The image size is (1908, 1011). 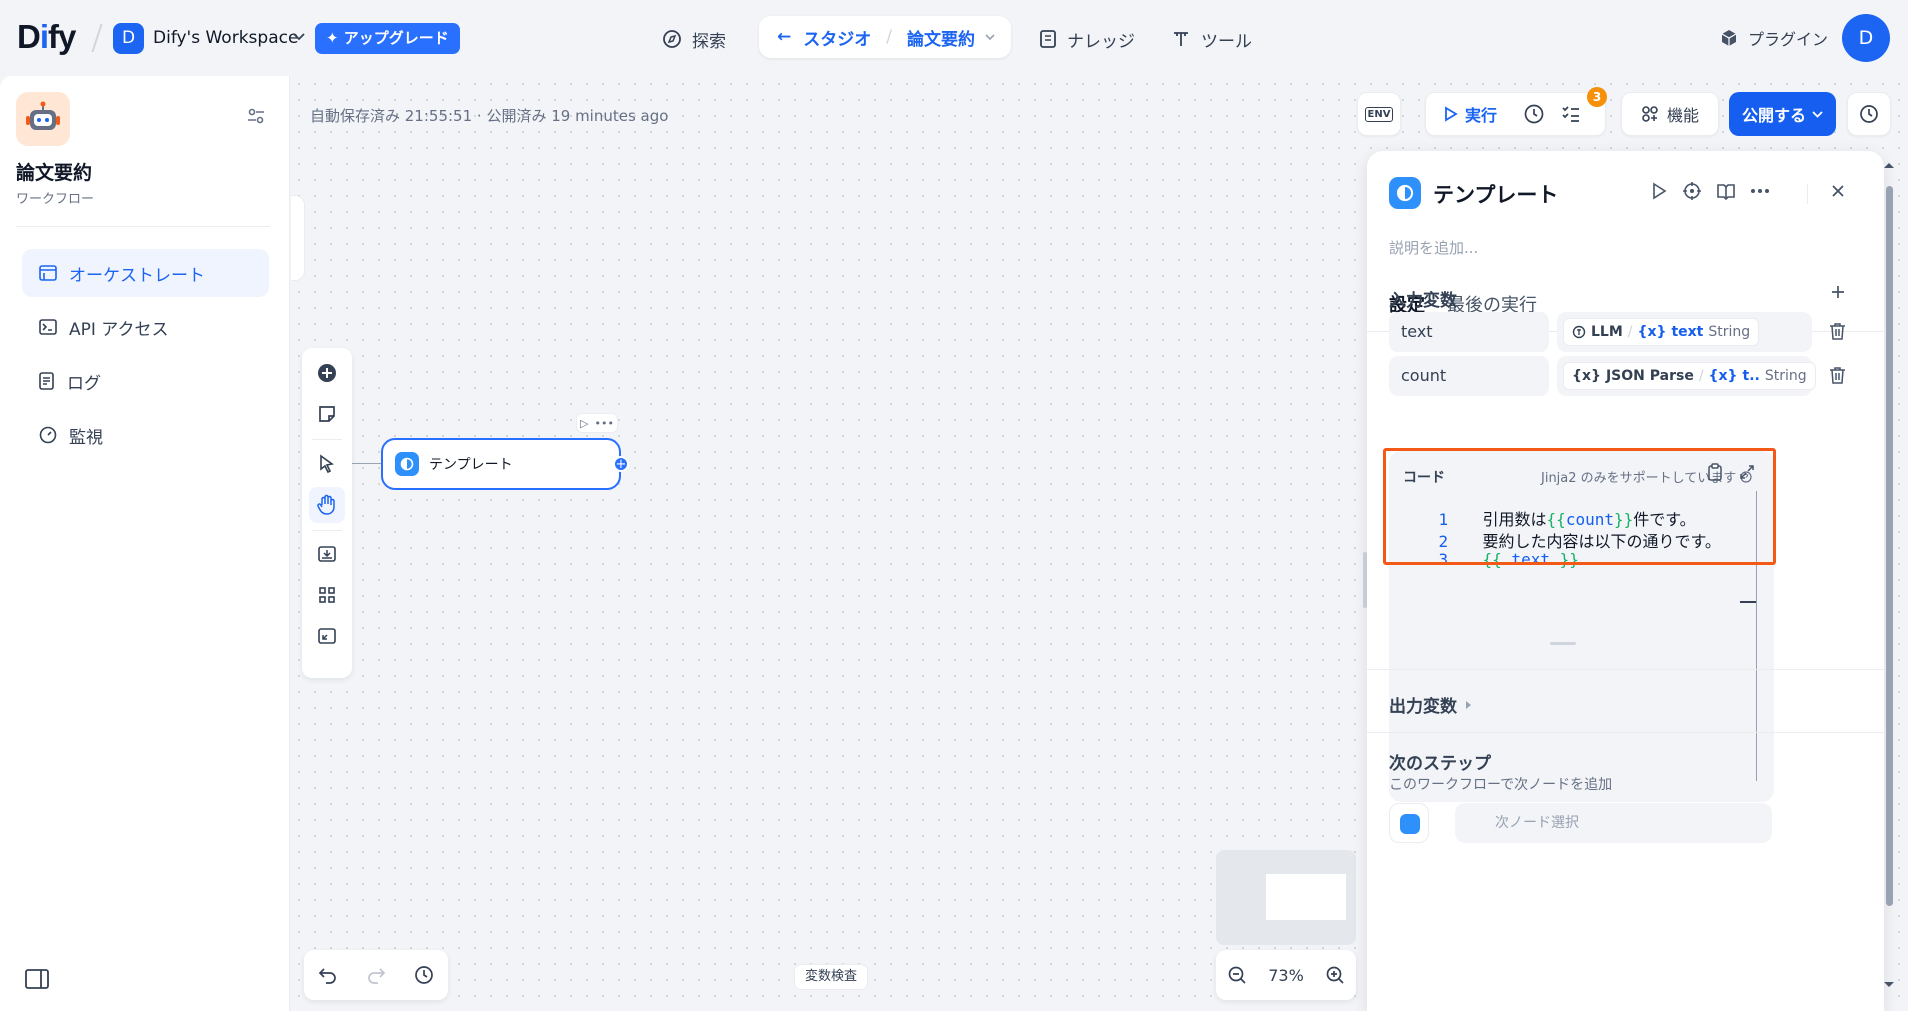 I want to click on workspace-avatar: D, so click(x=128, y=38).